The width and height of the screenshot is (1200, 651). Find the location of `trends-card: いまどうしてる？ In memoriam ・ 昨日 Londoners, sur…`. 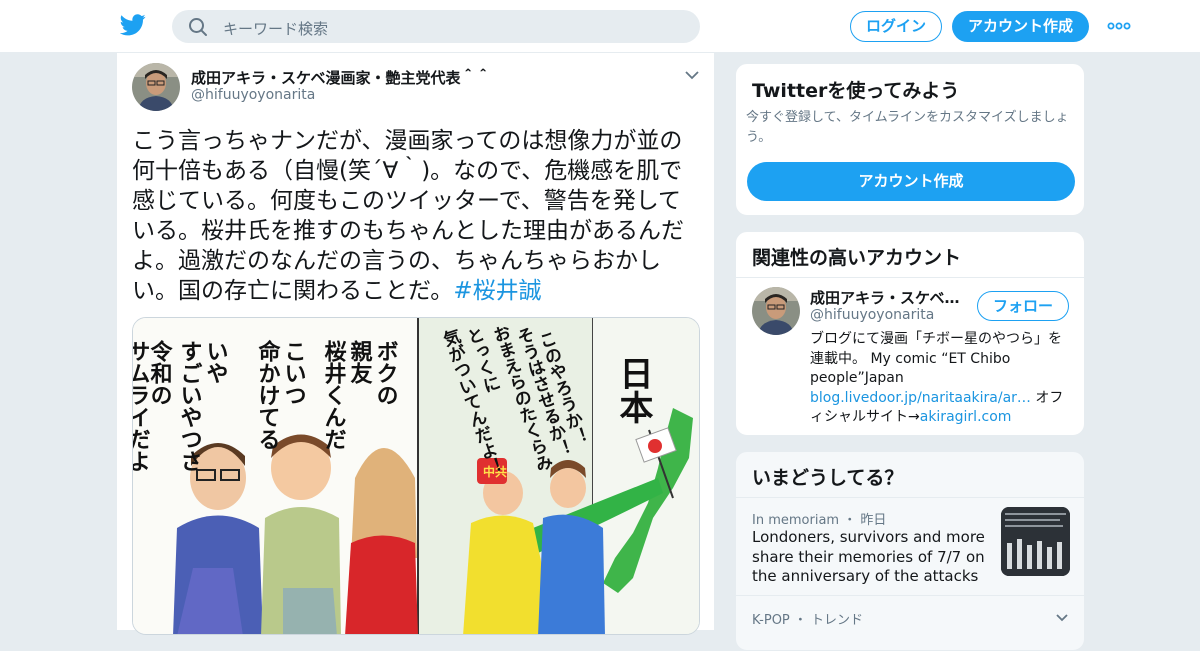

trends-card: いまどうしてる？ In memoriam ・ 昨日 Londoners, sur… is located at coordinates (910, 551).